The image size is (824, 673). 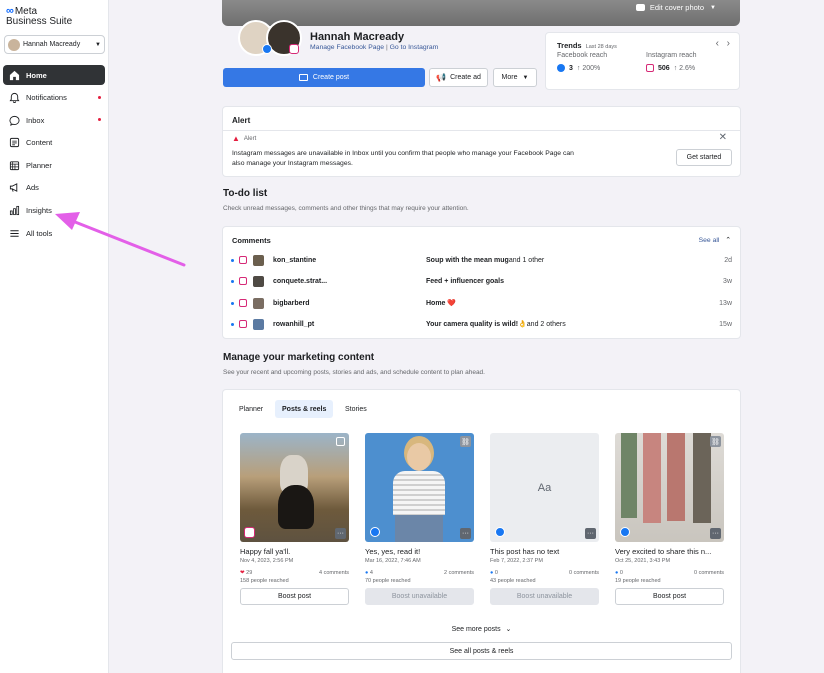 I want to click on heart-icon: ❤, so click(x=242, y=573).